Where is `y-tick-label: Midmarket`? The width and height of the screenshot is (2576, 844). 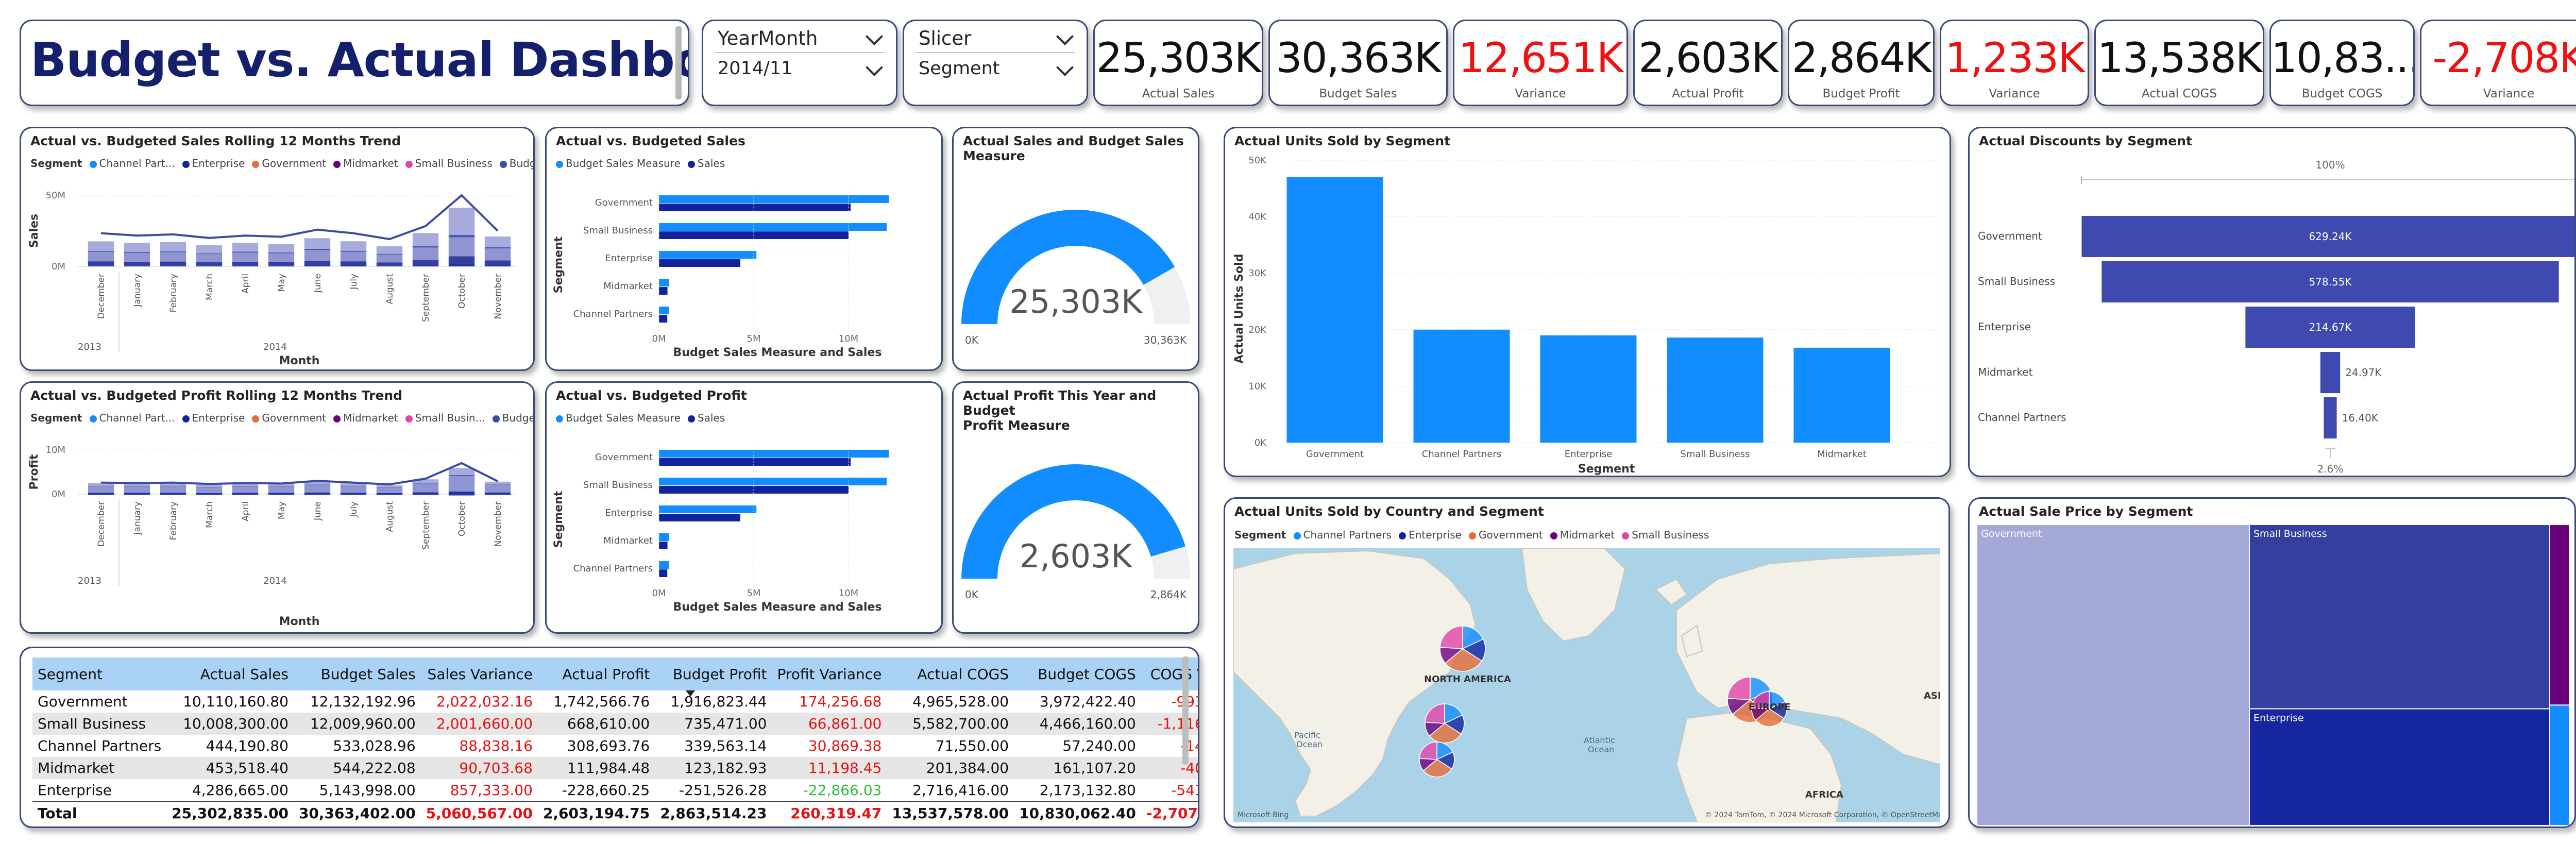
y-tick-label: Midmarket is located at coordinates (628, 286).